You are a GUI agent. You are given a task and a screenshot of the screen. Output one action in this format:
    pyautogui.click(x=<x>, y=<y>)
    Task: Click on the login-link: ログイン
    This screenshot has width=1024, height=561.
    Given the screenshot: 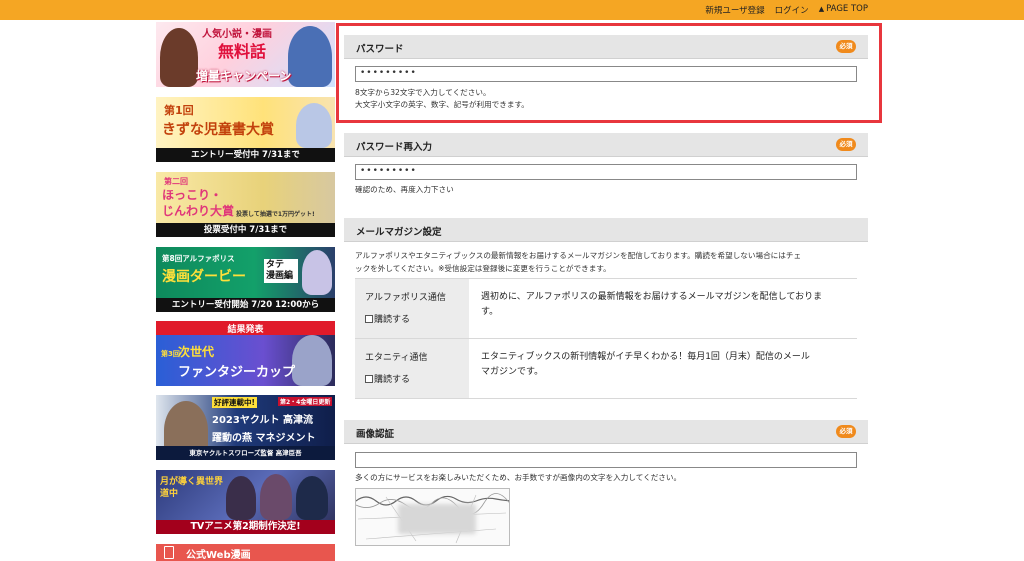 What is the action you would take?
    pyautogui.click(x=792, y=10)
    